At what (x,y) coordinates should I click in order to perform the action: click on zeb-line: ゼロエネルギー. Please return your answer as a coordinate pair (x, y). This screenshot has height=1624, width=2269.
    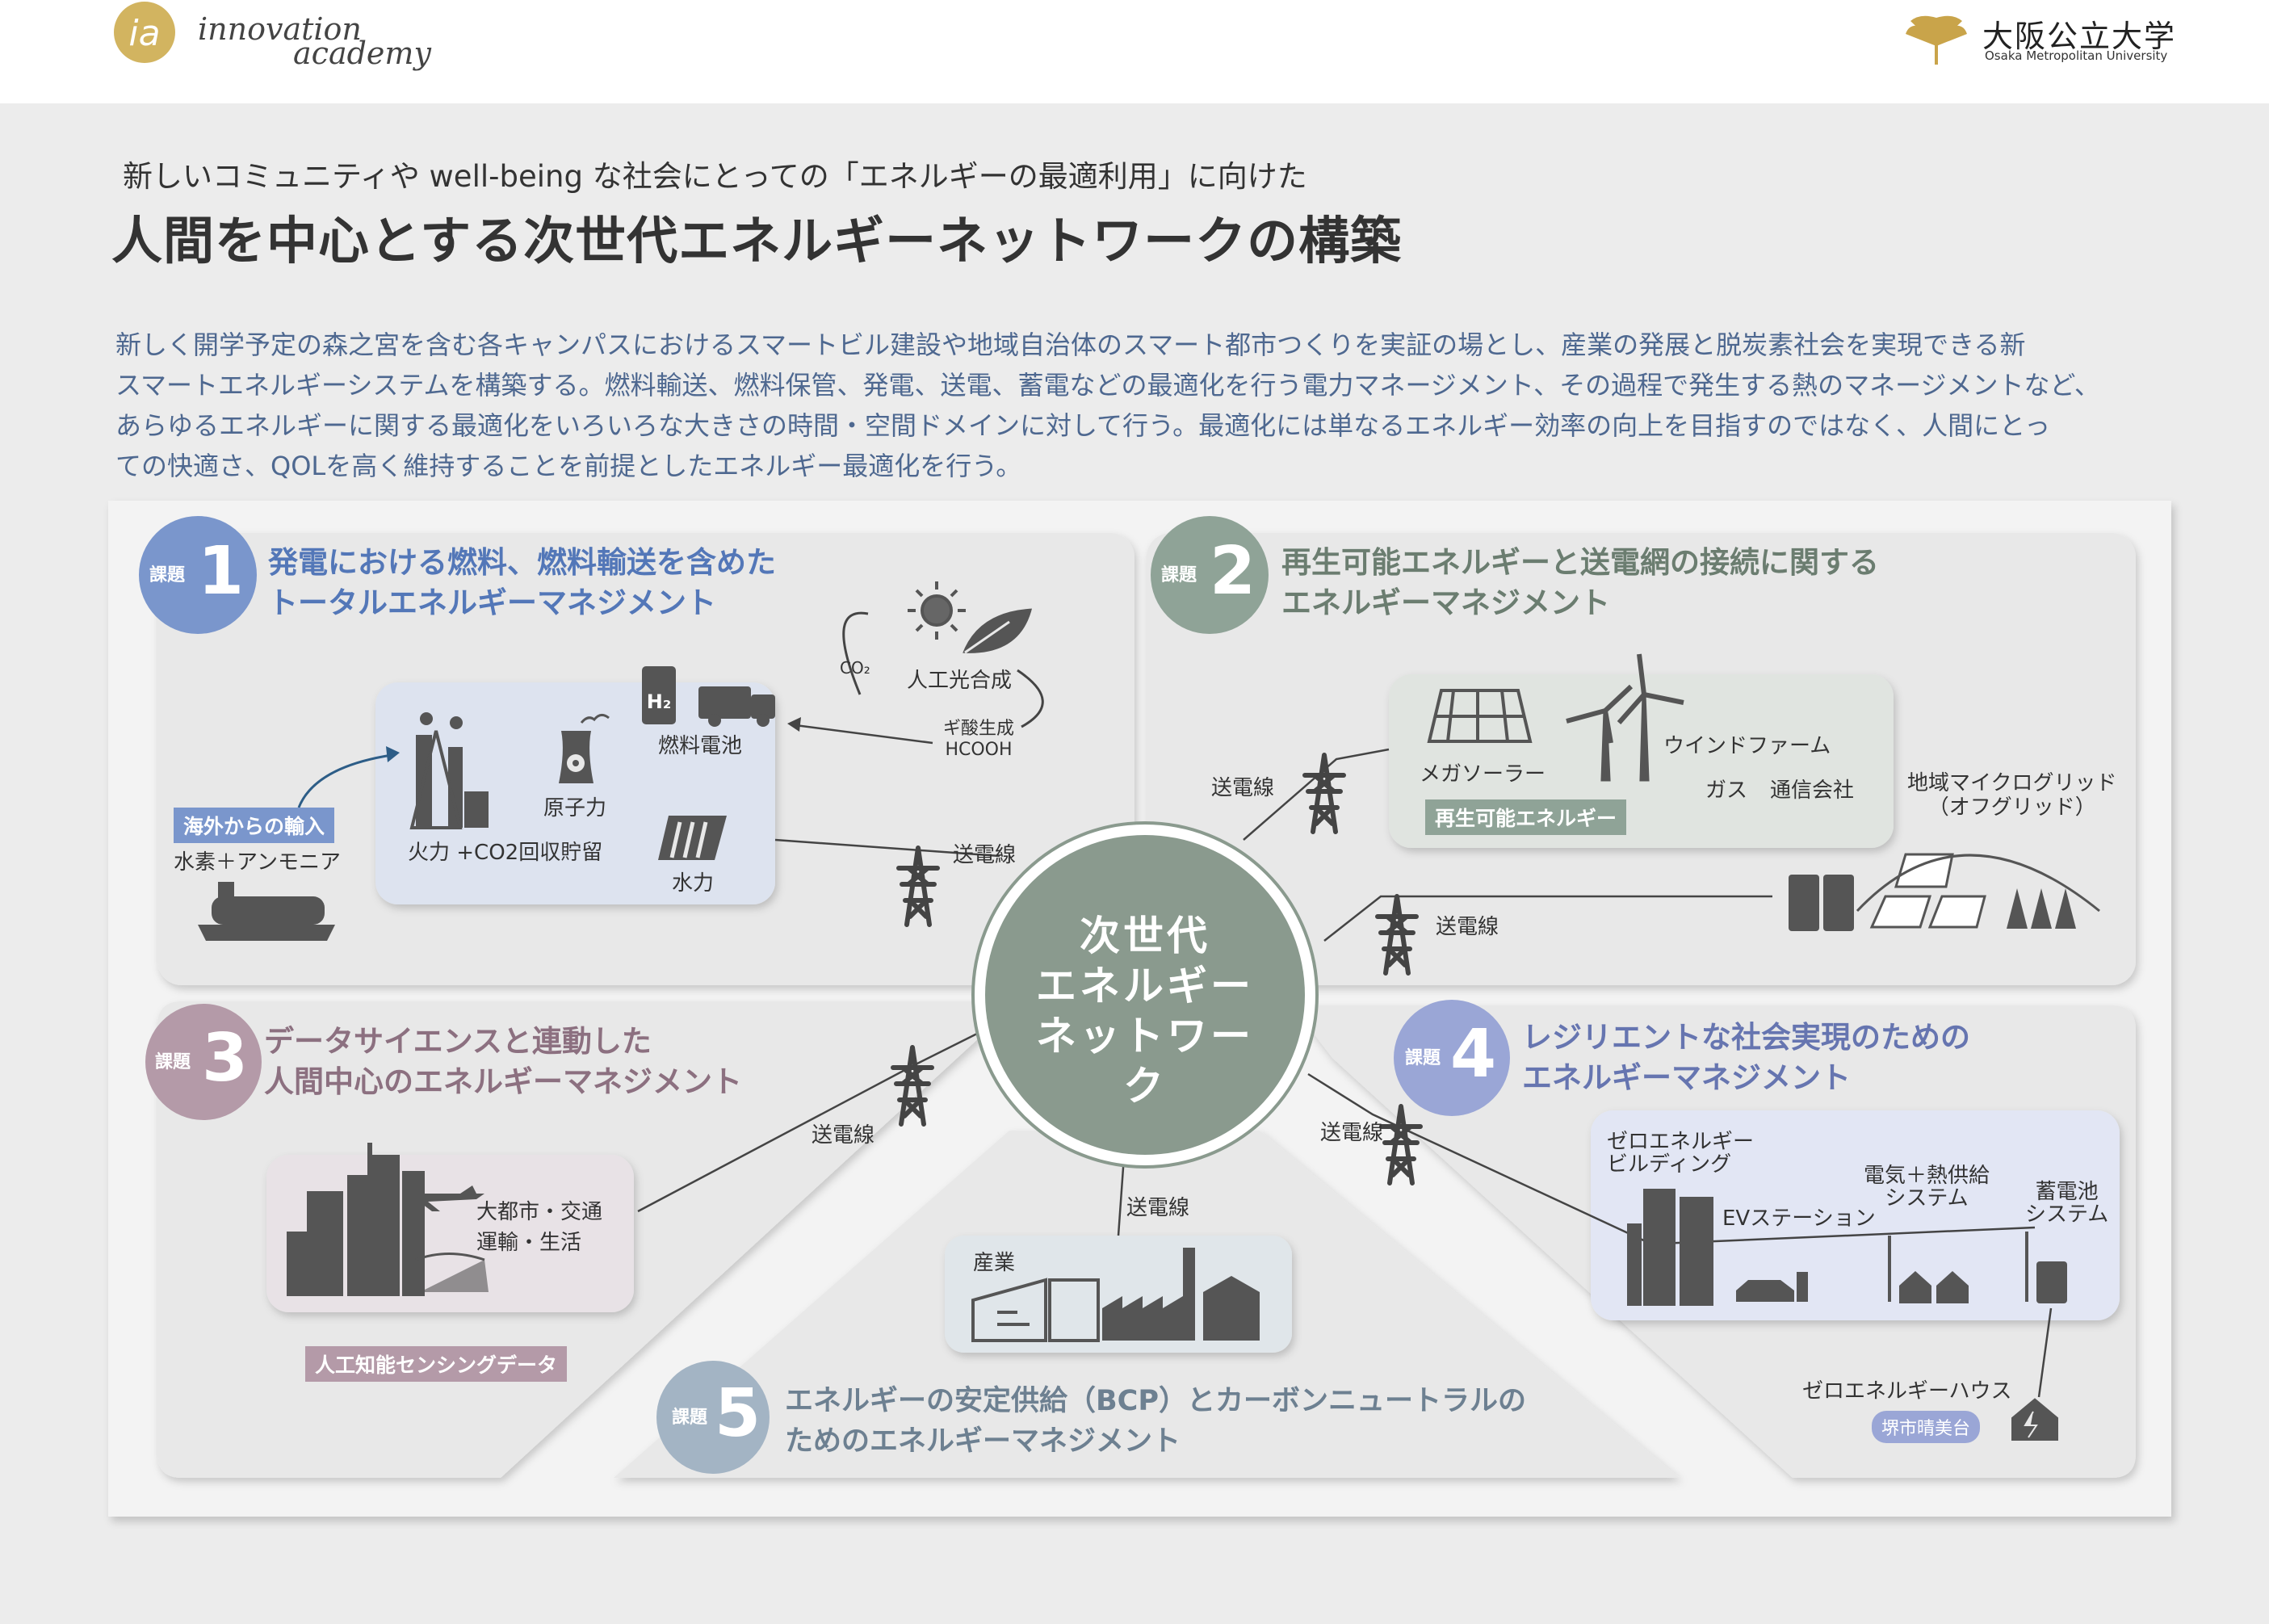
    Looking at the image, I should click on (1681, 1142).